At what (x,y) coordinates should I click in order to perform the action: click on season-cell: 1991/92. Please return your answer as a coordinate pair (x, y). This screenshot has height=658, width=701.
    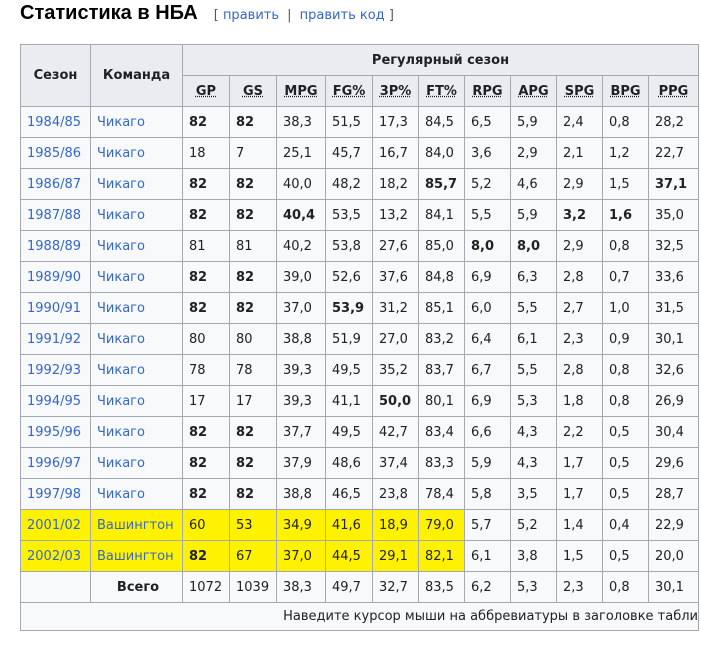
    Looking at the image, I should click on (55, 339).